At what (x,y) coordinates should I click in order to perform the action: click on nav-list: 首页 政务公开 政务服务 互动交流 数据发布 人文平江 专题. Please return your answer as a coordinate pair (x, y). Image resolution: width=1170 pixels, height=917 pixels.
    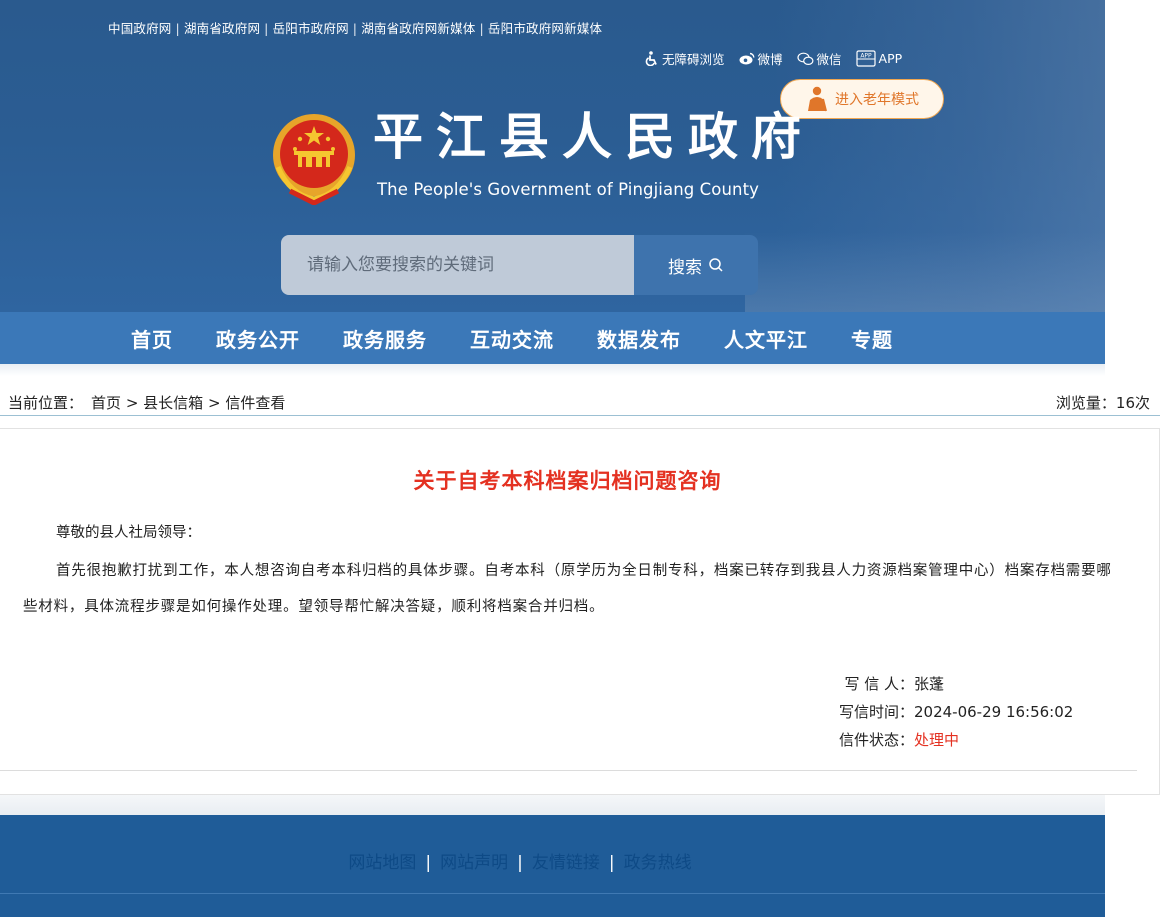
    Looking at the image, I should click on (533, 338).